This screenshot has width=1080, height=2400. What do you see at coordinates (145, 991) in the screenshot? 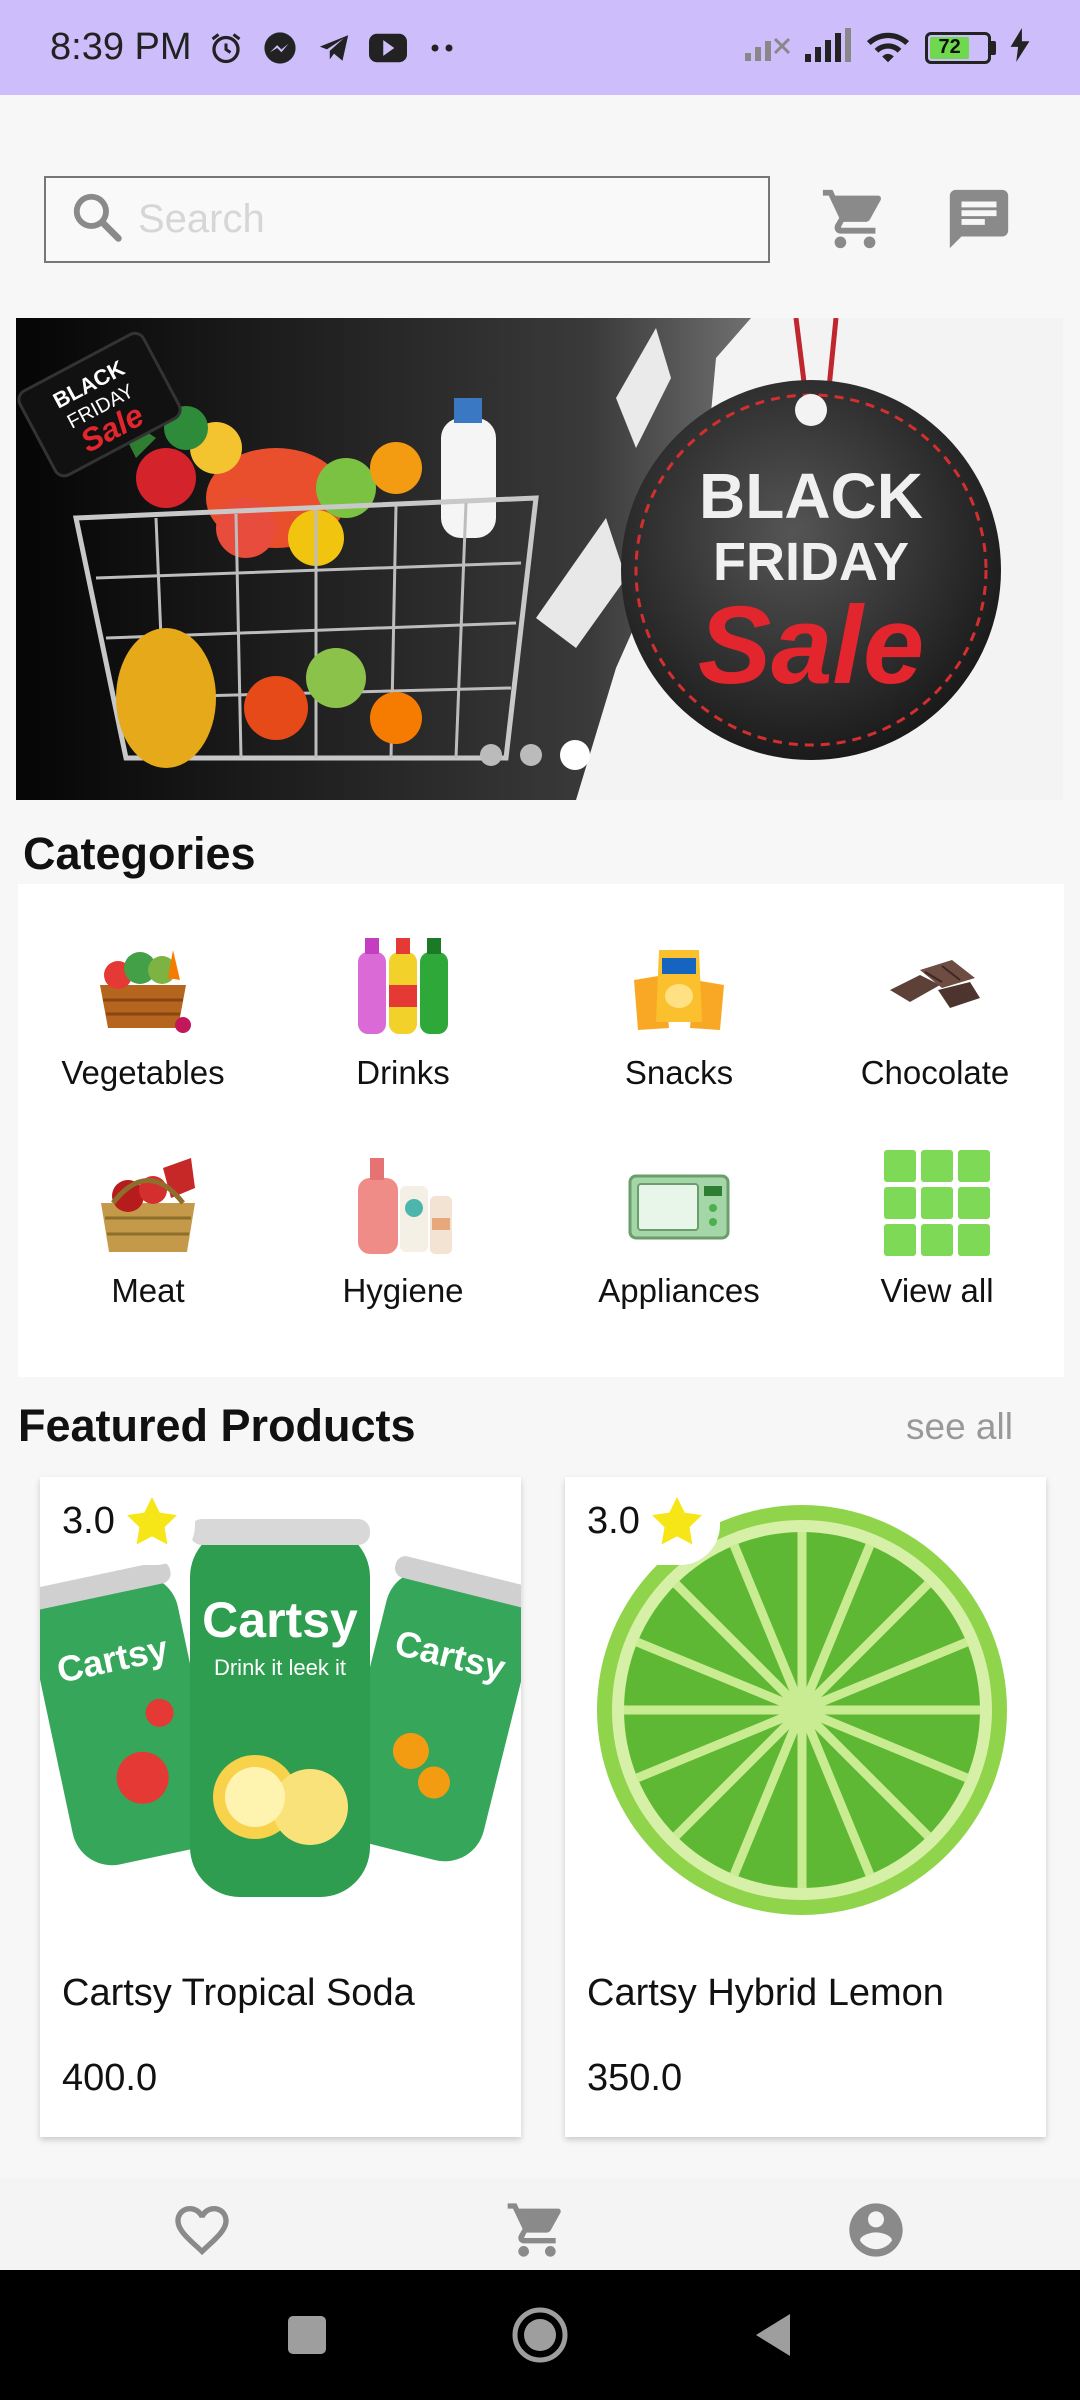
I see `vegetable-basket-icon` at bounding box center [145, 991].